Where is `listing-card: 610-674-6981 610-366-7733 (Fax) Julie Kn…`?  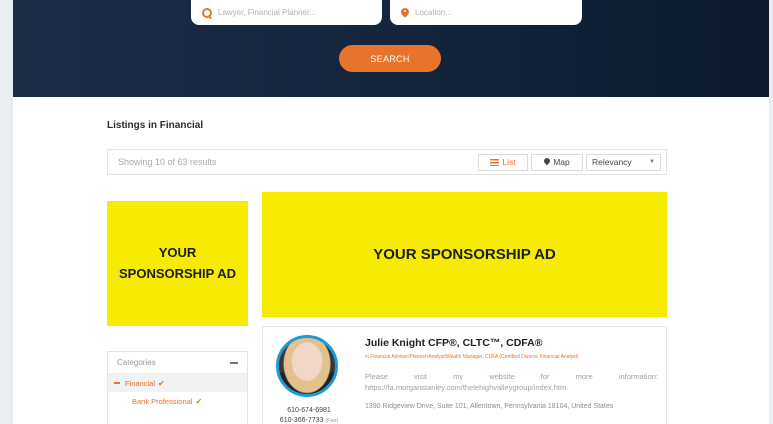
listing-card: 610-674-6981 610-366-7733 (Fax) Julie Kn… is located at coordinates (464, 375).